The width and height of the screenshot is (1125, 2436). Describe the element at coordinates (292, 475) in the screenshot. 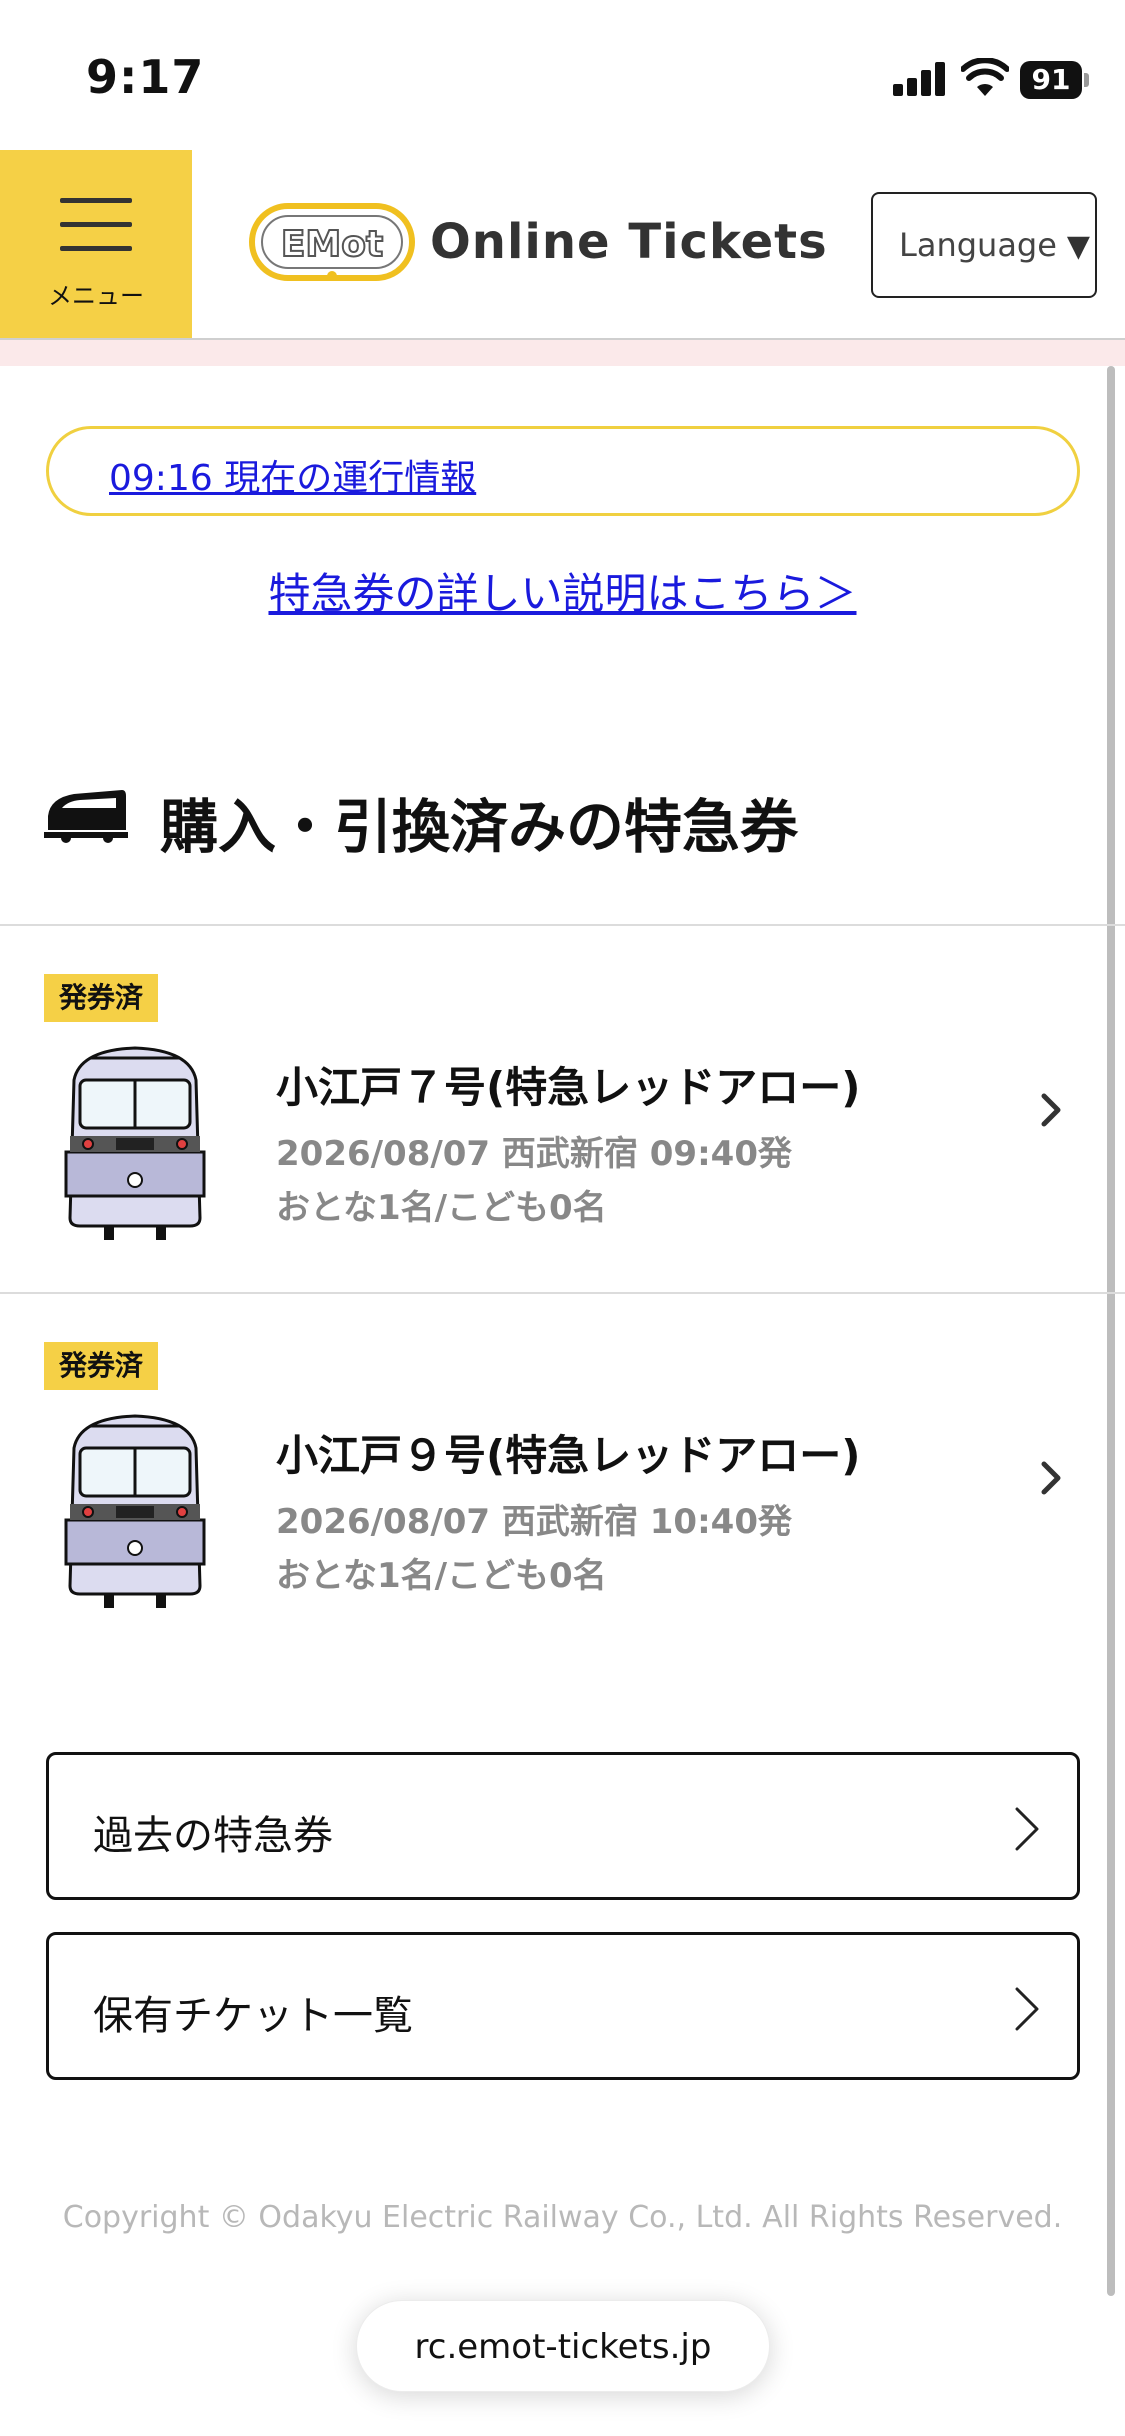

I see `operation-info-link: 09:16 現在の運行情報` at that location.